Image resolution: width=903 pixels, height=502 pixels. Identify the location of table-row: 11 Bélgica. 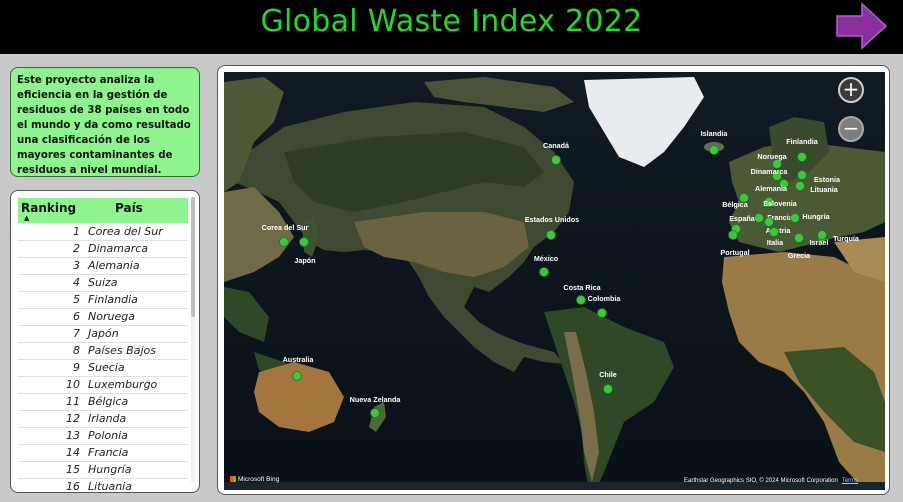
(103, 402).